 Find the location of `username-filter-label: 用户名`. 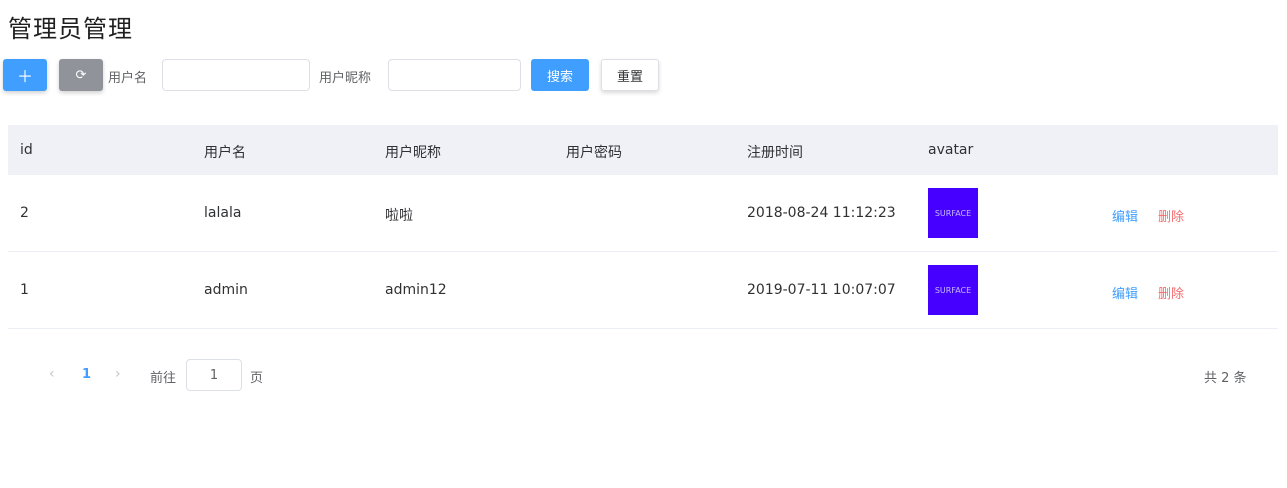

username-filter-label: 用户名 is located at coordinates (128, 78).